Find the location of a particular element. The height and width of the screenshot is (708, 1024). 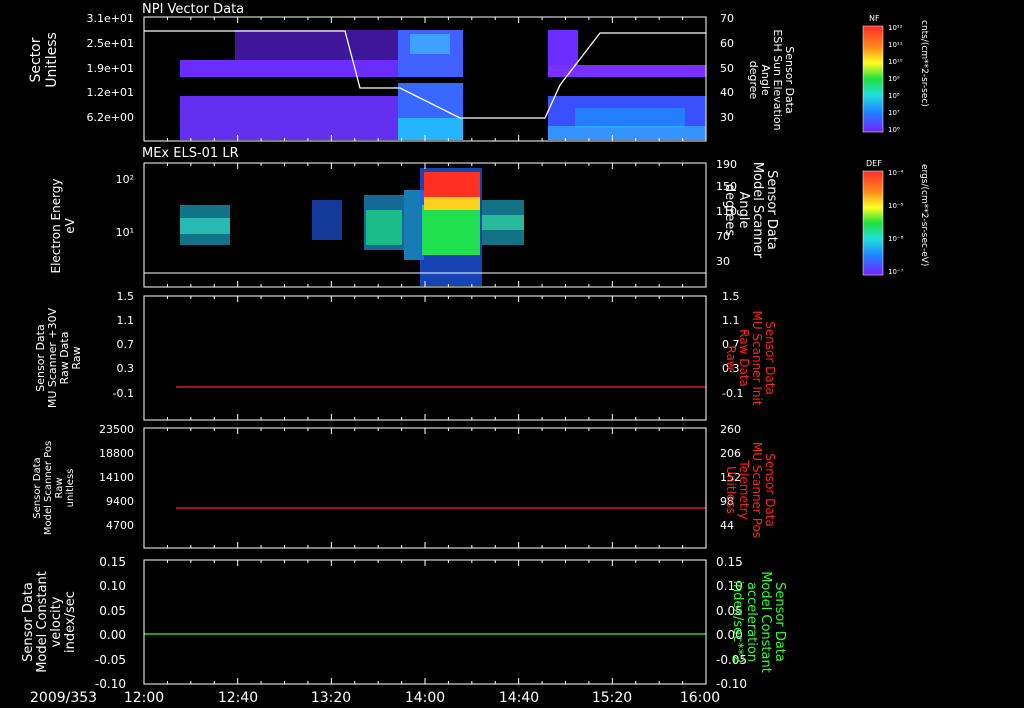

colorbar-tick: 10⁷ is located at coordinates (894, 113).